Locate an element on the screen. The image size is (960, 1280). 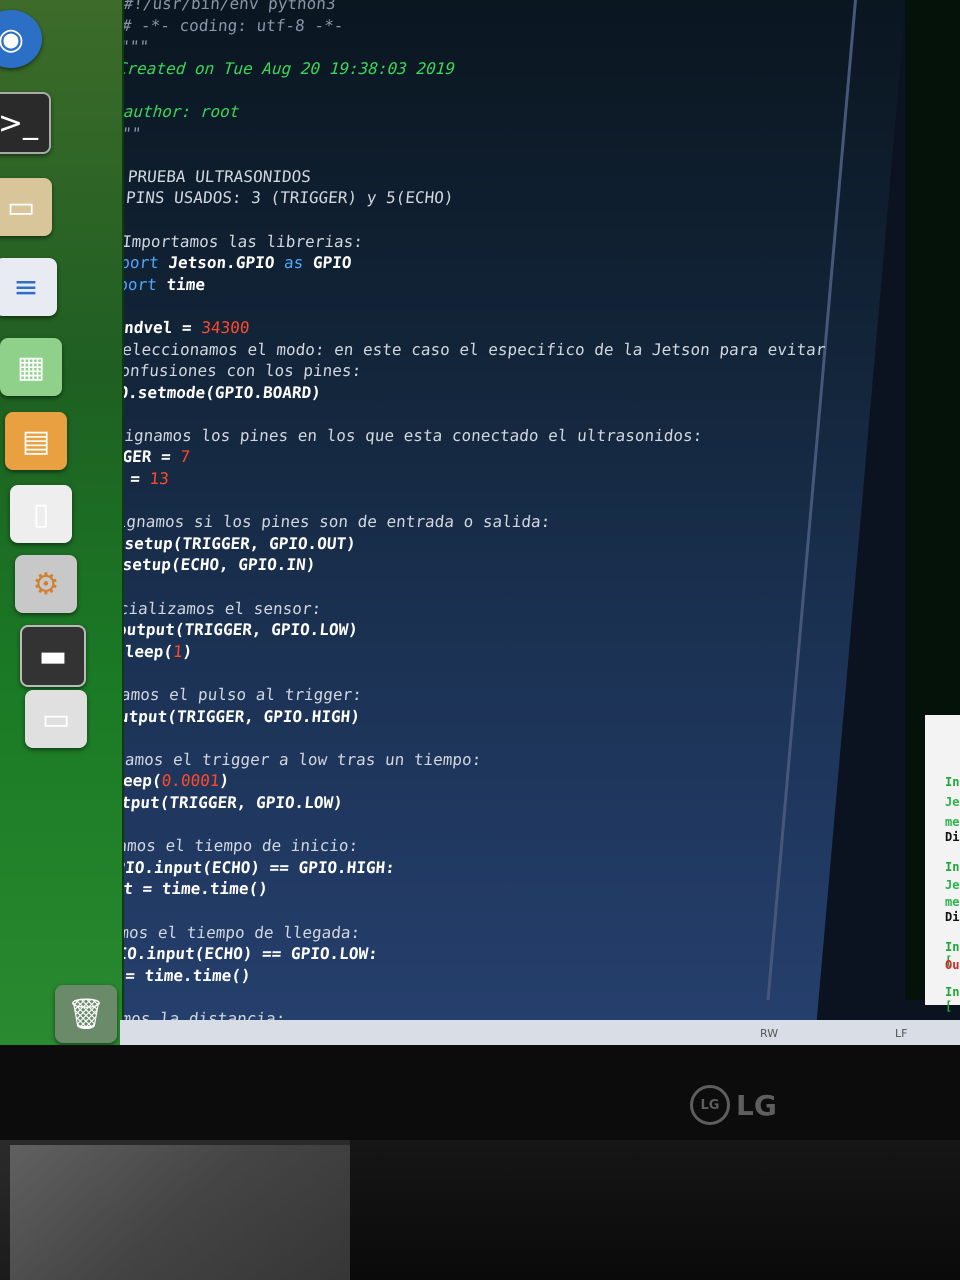
code-line: 23ECHO = 13 is located at coordinates (432, 479).